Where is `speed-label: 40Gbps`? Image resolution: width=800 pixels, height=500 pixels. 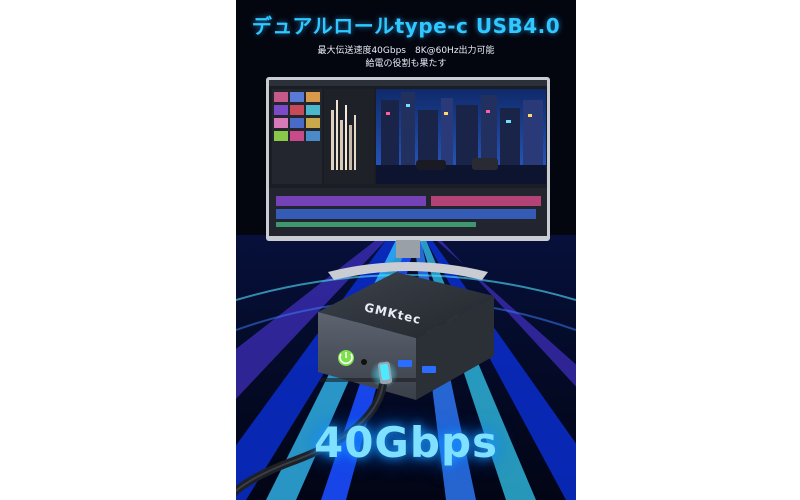 speed-label: 40Gbps is located at coordinates (406, 442).